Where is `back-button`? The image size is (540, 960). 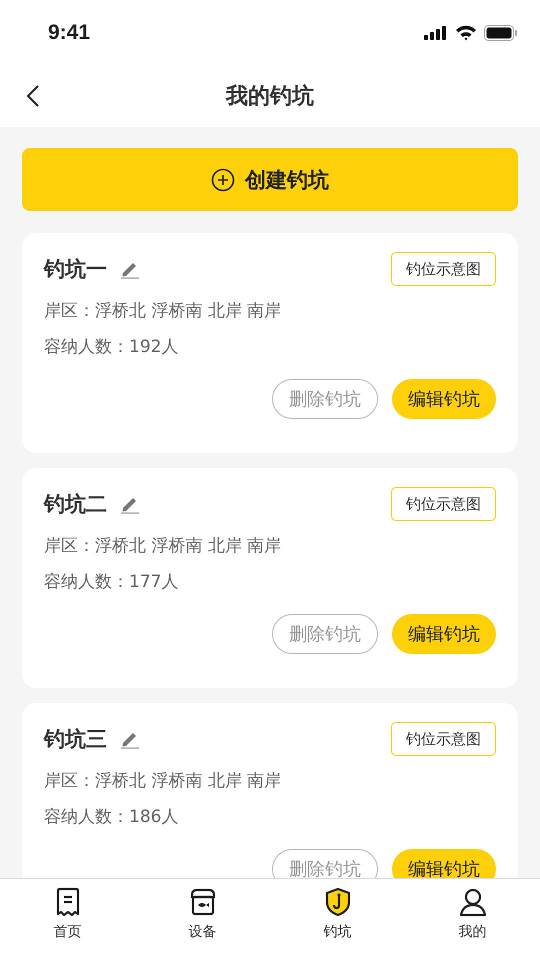 back-button is located at coordinates (33, 96).